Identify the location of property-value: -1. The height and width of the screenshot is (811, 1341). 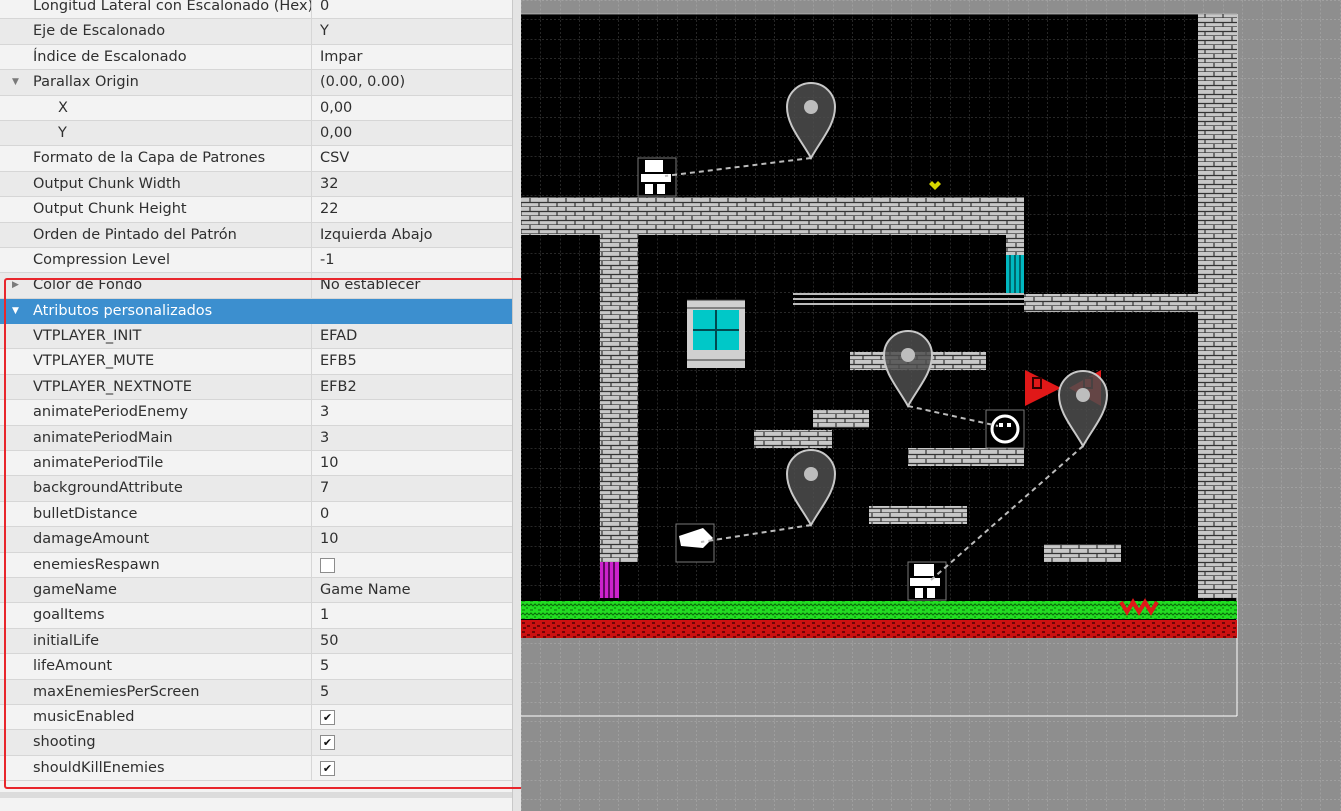
(412, 260).